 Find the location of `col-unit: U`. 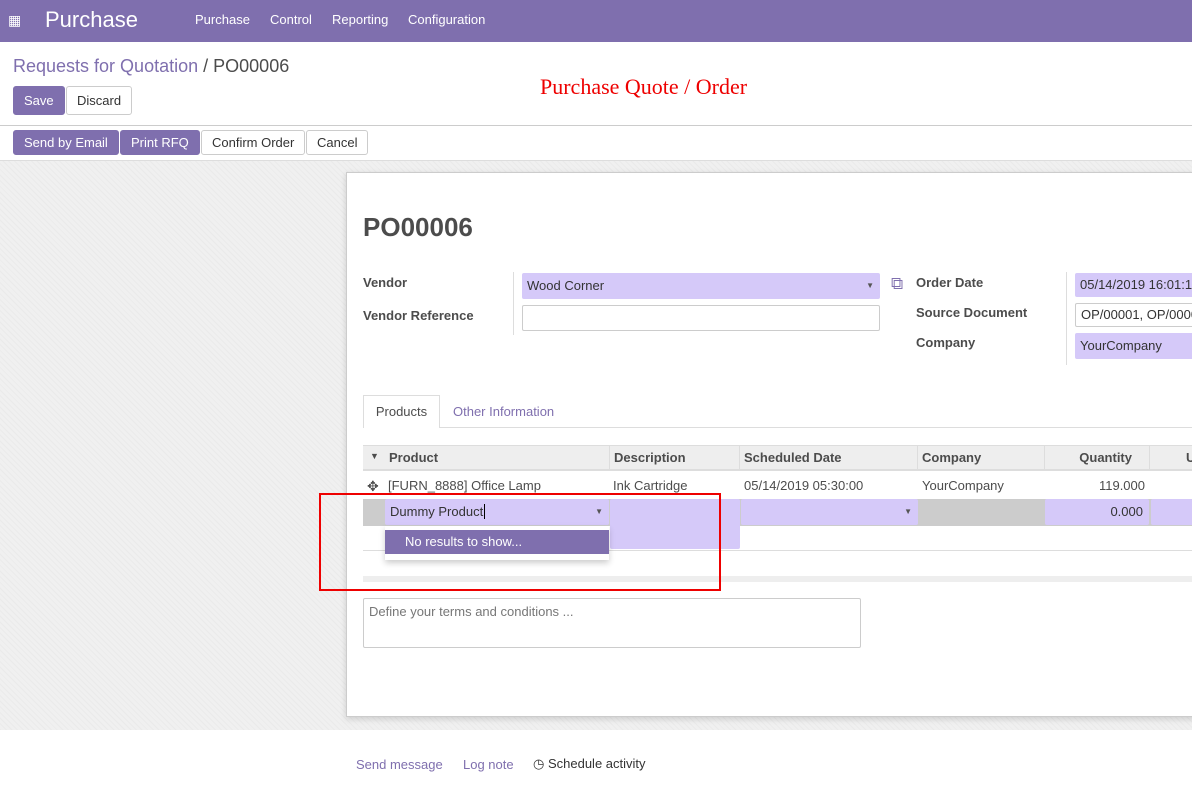

col-unit: U is located at coordinates (1171, 458).